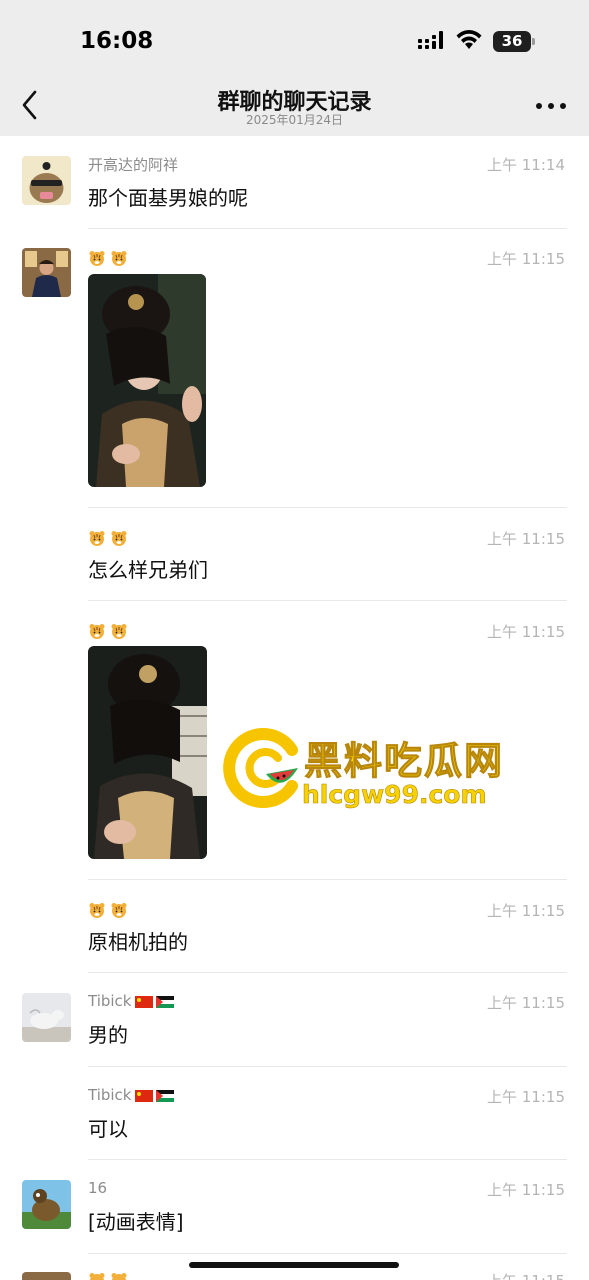  Describe the element at coordinates (117, 41) in the screenshot. I see `status-time: 16:08` at that location.